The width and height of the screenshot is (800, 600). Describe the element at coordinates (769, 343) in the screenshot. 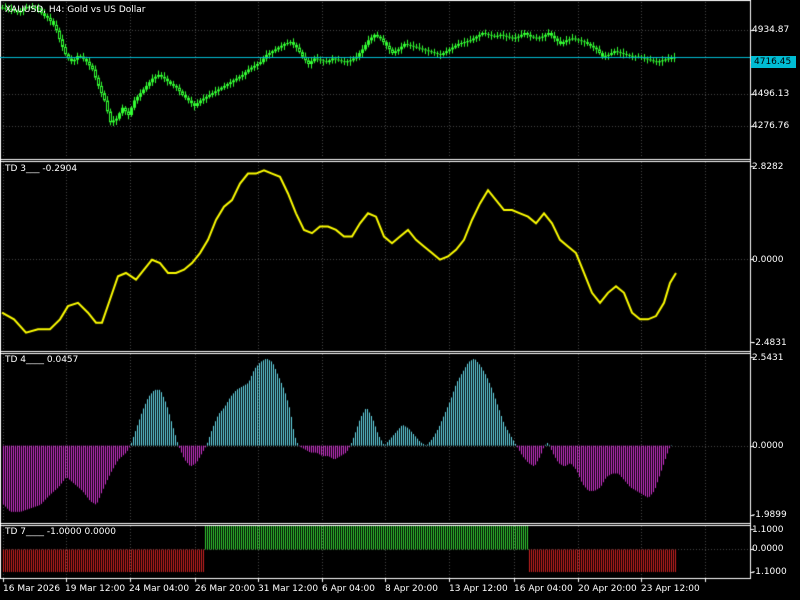

I see `td3-axis-min: -2.4831` at that location.